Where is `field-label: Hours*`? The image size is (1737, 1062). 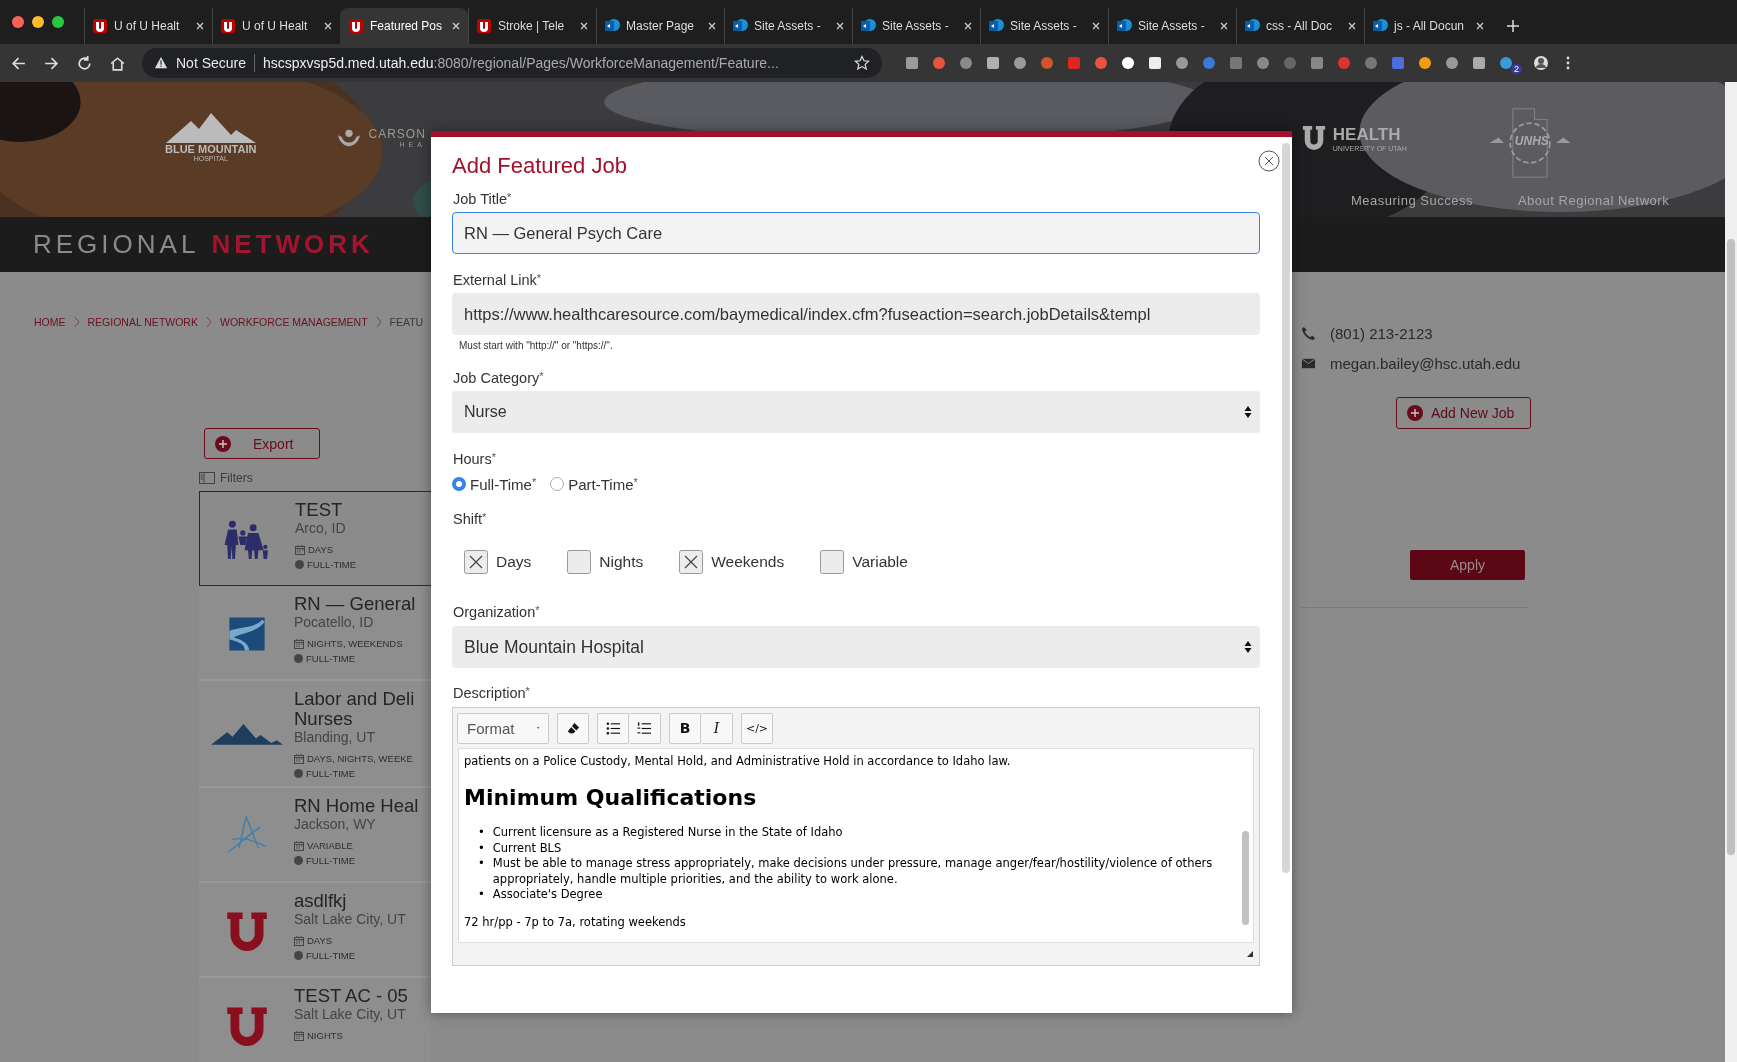 field-label: Hours* is located at coordinates (475, 460).